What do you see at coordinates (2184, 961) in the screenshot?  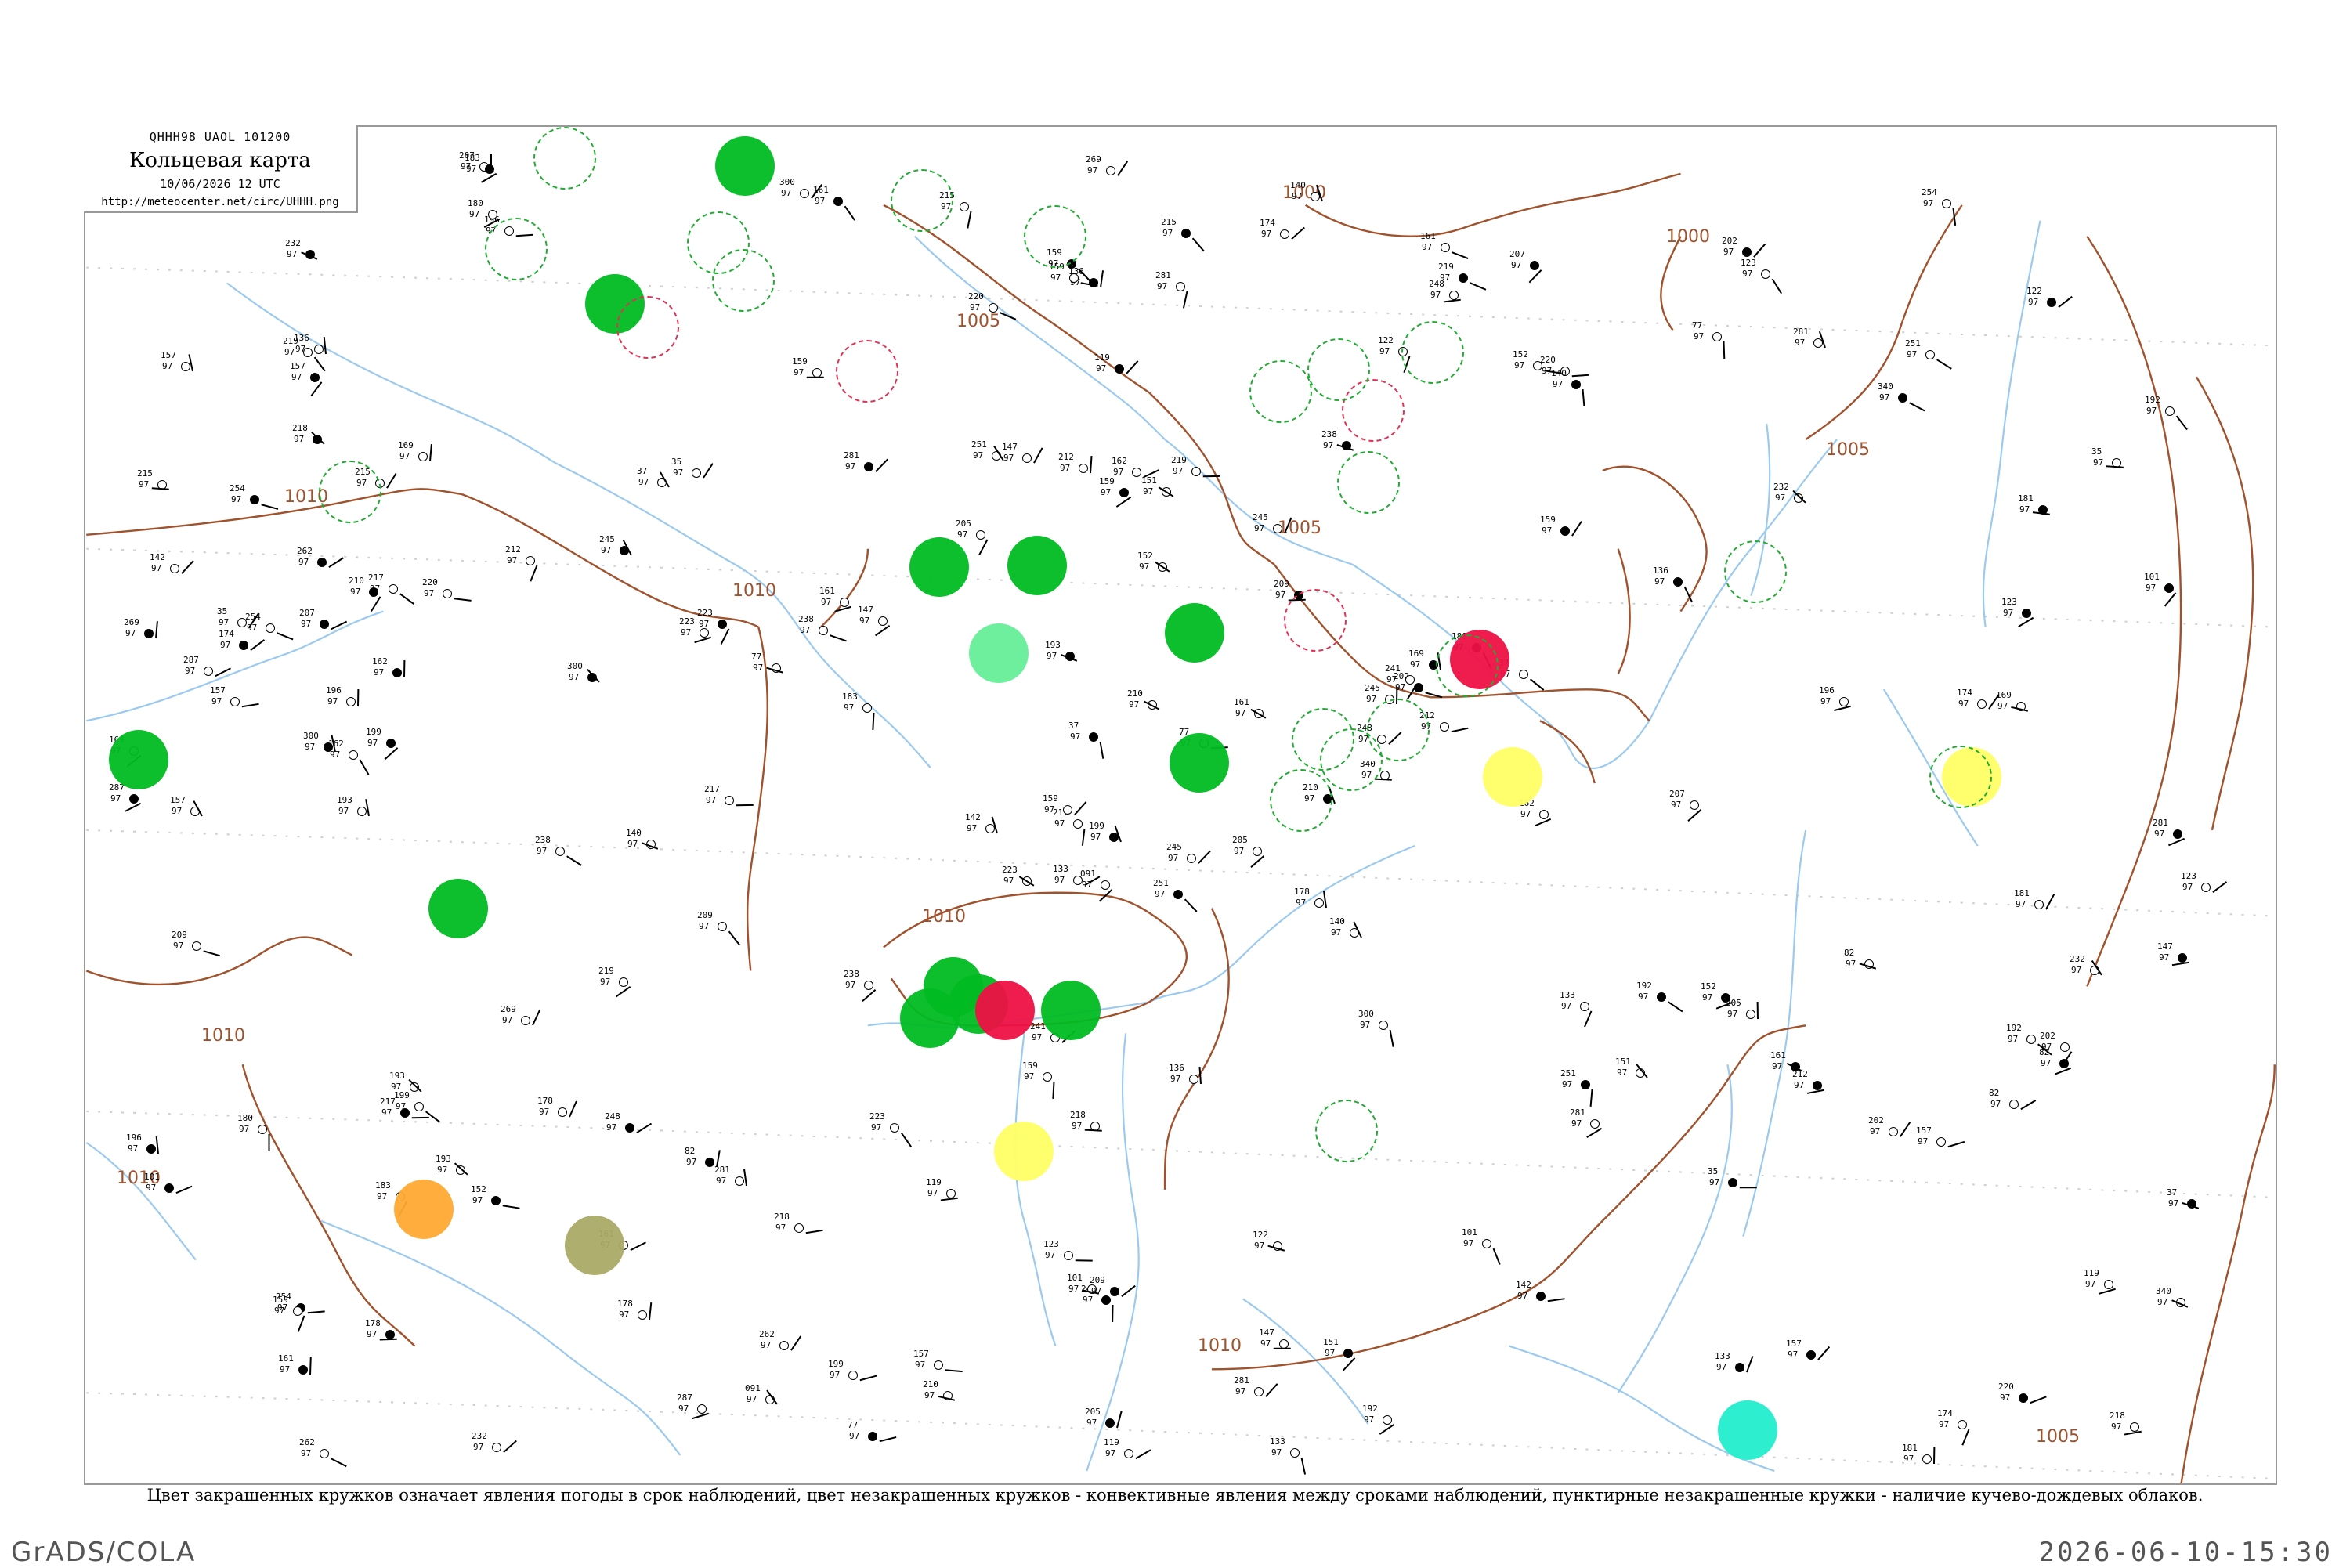 I see `station-plot: 147 97` at bounding box center [2184, 961].